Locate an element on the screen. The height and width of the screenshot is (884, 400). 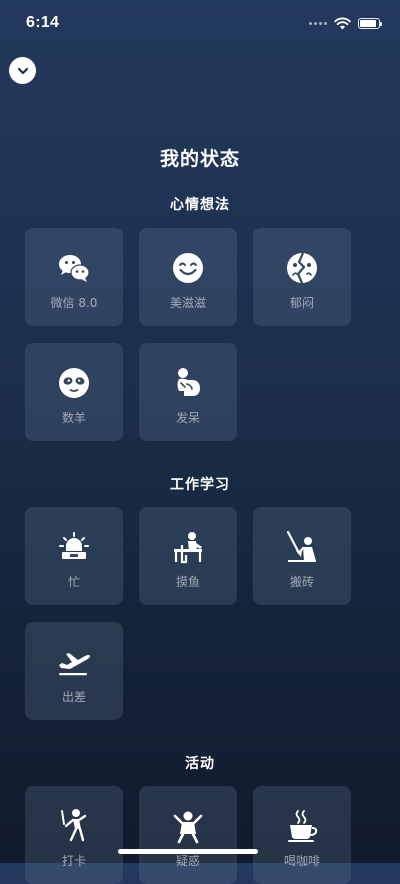
tile-label: 数羊 is located at coordinates (73, 418).